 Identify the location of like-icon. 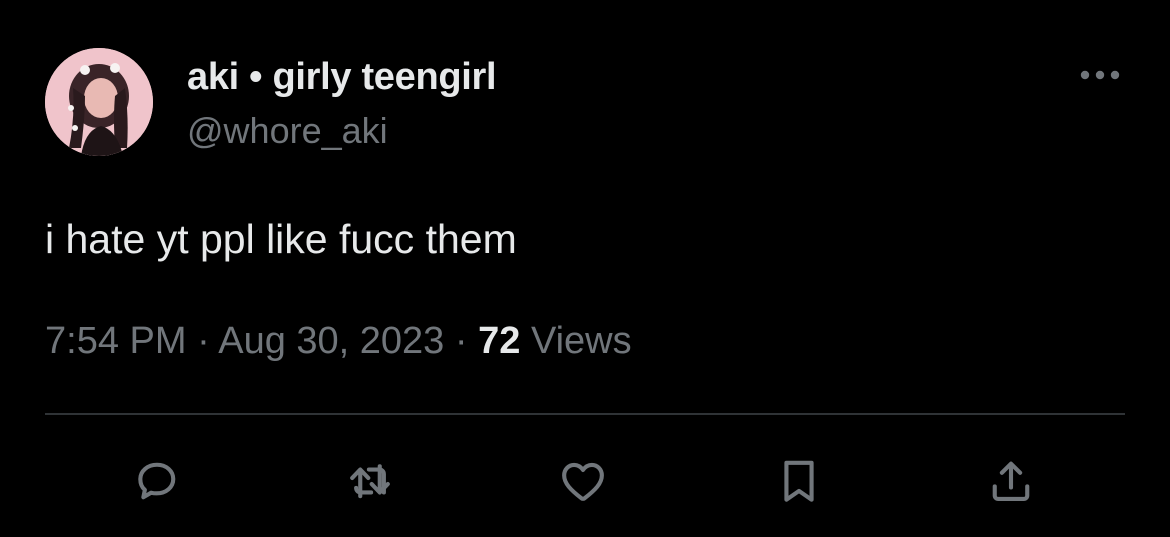
(583, 481).